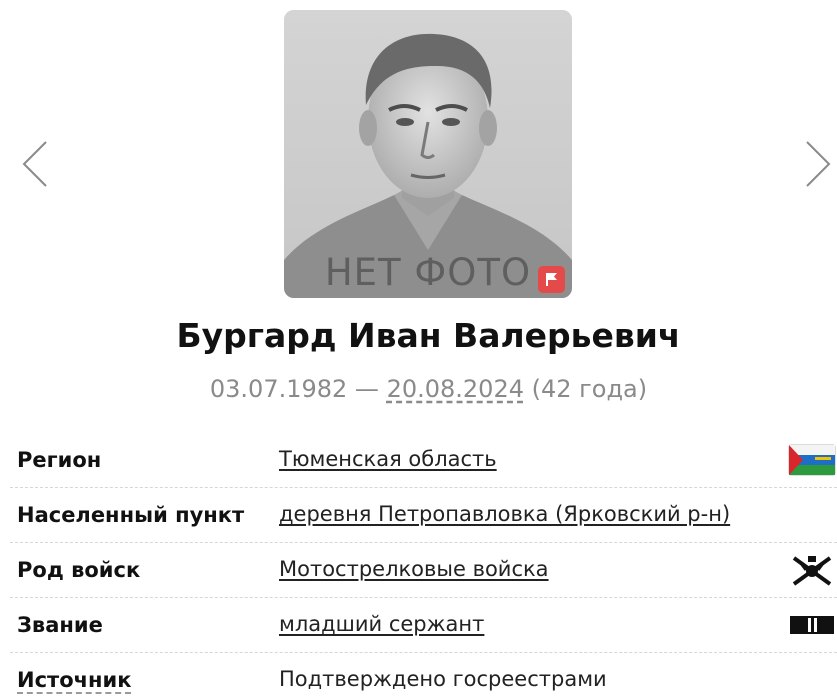 This screenshot has width=837, height=697. I want to click on info-row-source: Источник Подтверждено госреестрами, so click(423, 675).